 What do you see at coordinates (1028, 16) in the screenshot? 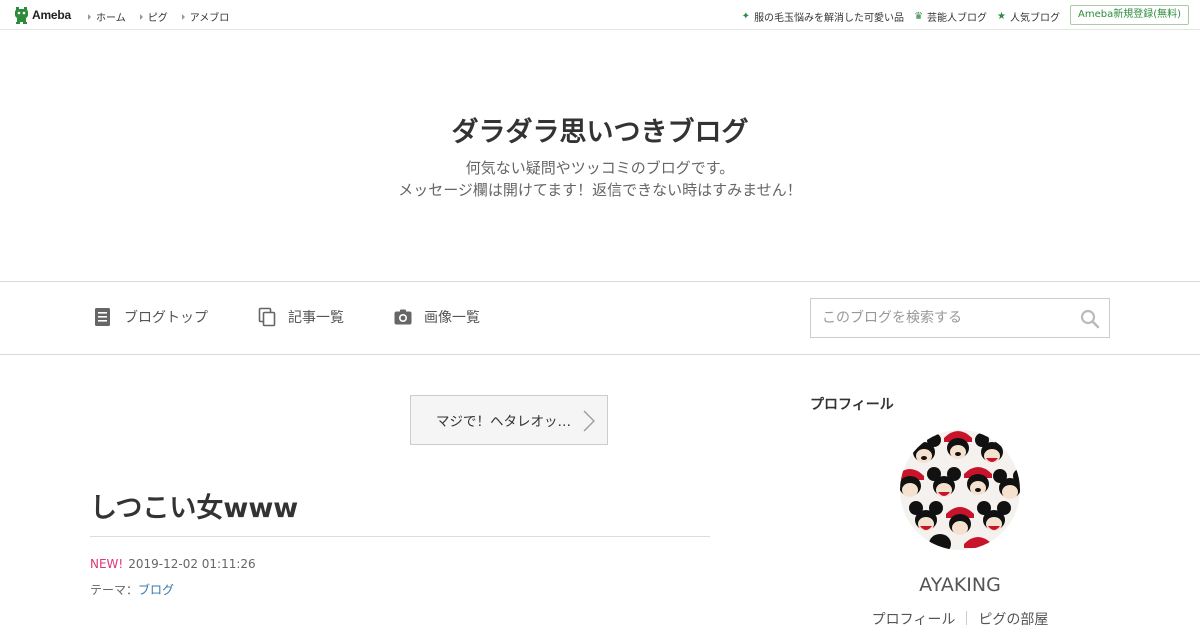
I see `promo-link-popular-blog: ★ 人気ブログ` at bounding box center [1028, 16].